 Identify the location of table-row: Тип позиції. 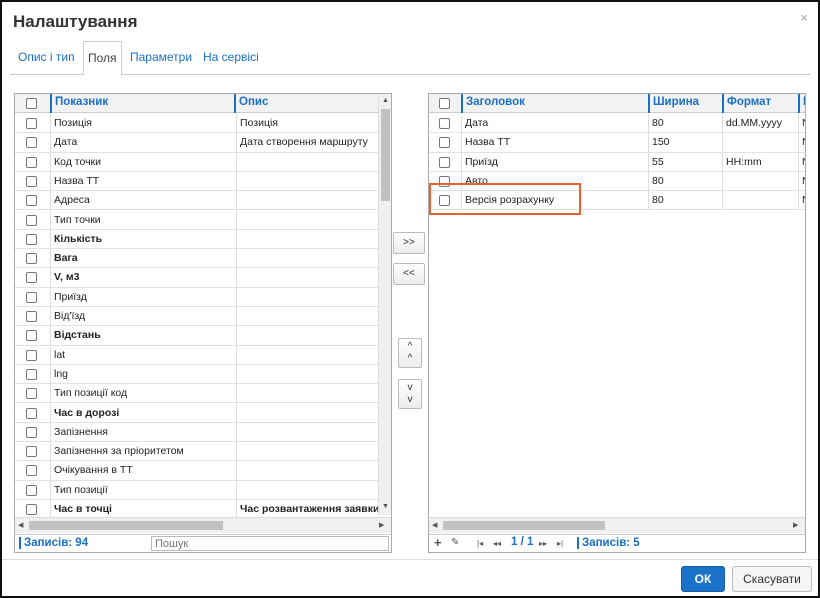
(196, 490).